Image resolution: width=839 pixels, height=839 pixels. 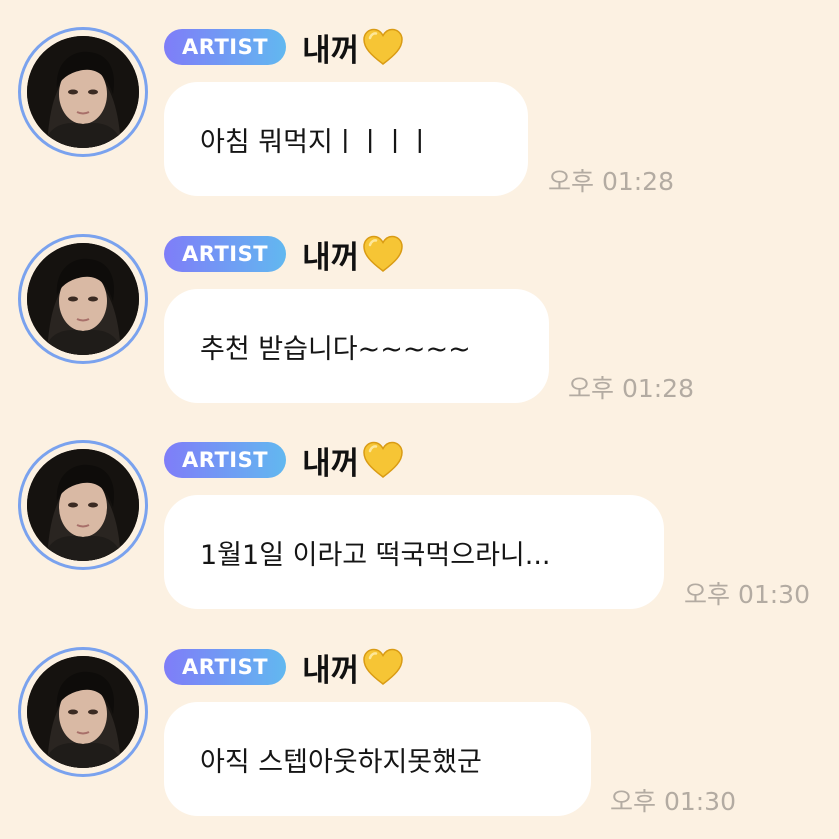 I want to click on message-bubble: 아직 스텝아웃하지못했군, so click(x=377, y=759).